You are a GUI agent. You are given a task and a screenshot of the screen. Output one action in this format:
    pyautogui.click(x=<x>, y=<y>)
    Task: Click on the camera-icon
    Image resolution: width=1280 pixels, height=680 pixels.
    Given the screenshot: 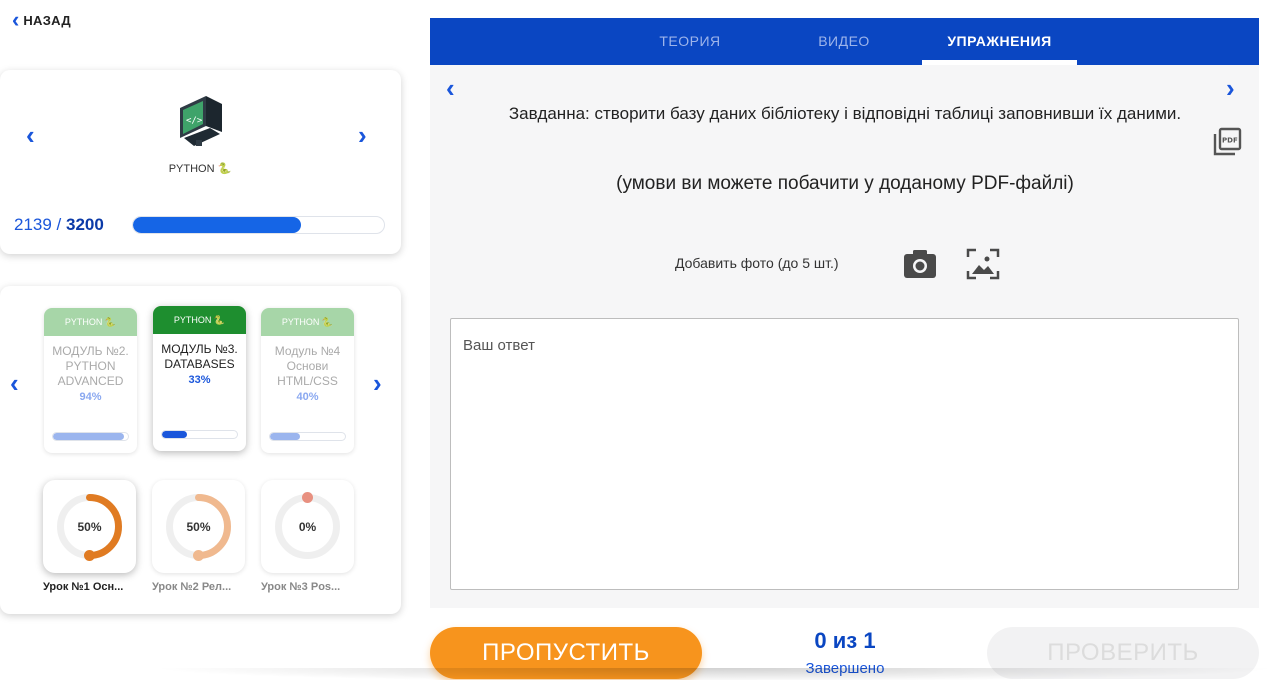 What is the action you would take?
    pyautogui.click(x=920, y=264)
    